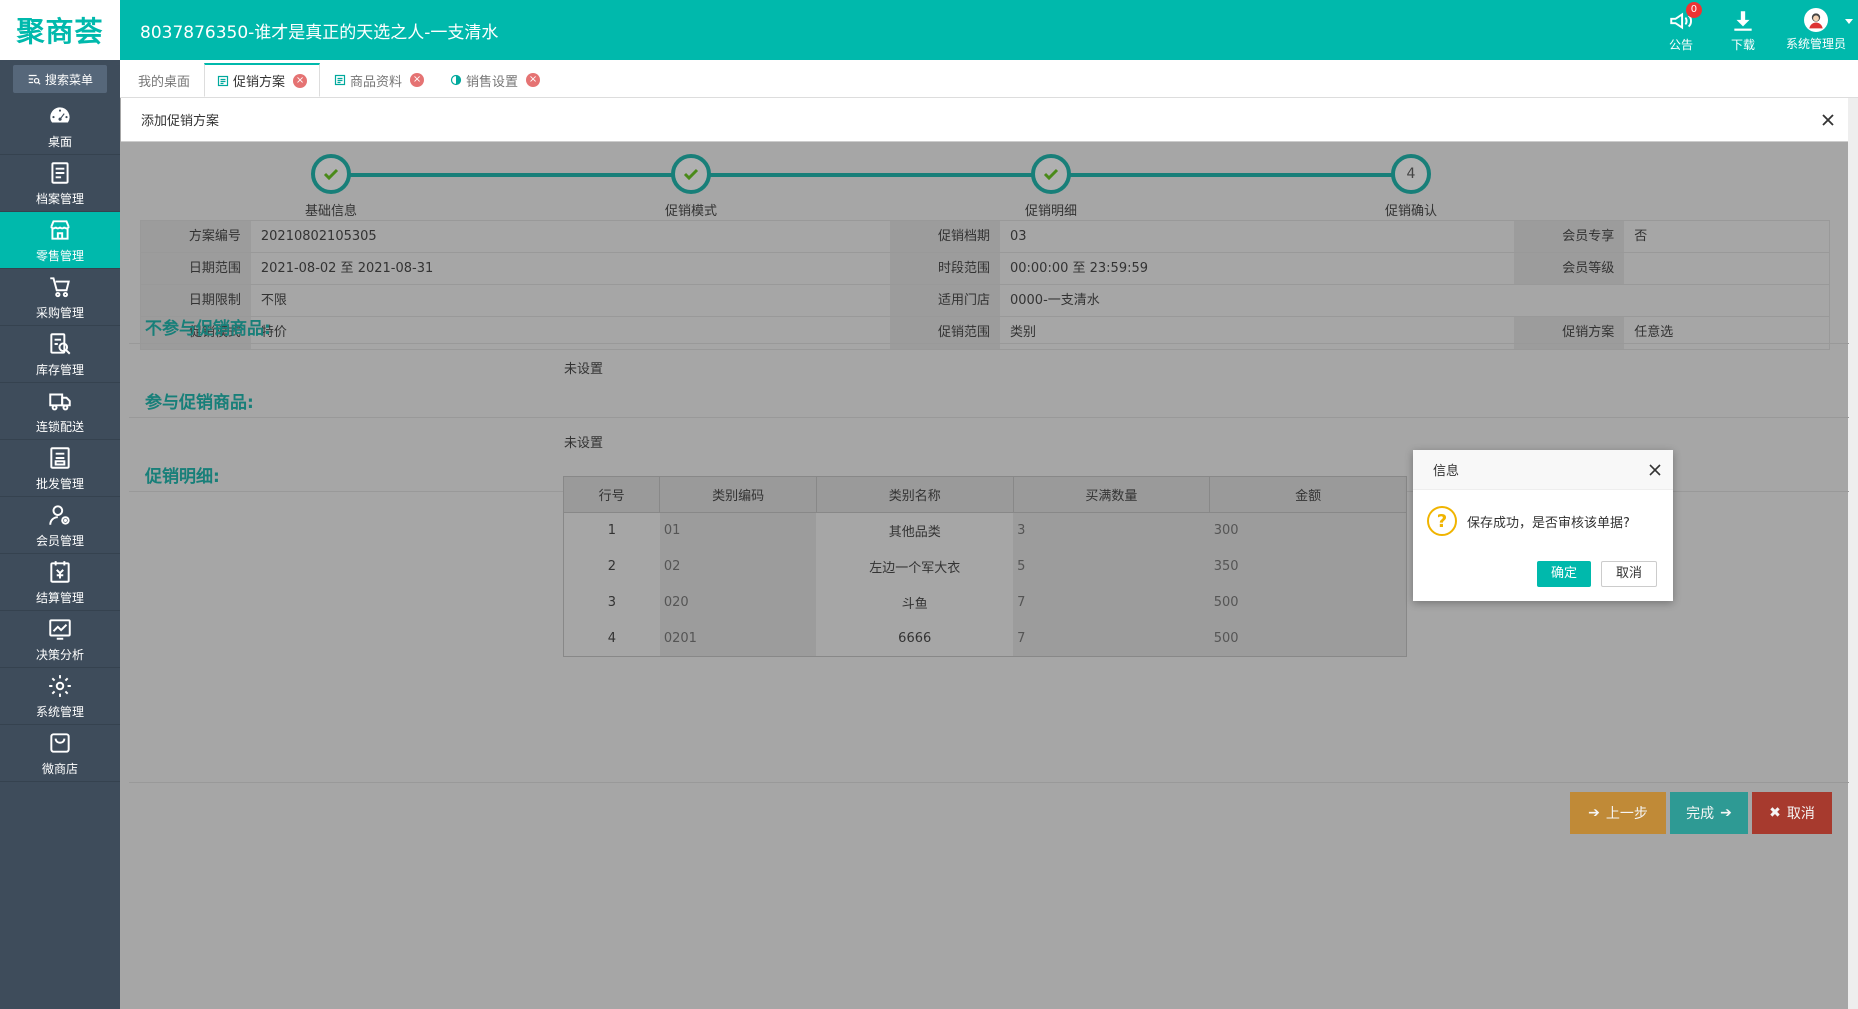  I want to click on column-header: 类别编码, so click(738, 494).